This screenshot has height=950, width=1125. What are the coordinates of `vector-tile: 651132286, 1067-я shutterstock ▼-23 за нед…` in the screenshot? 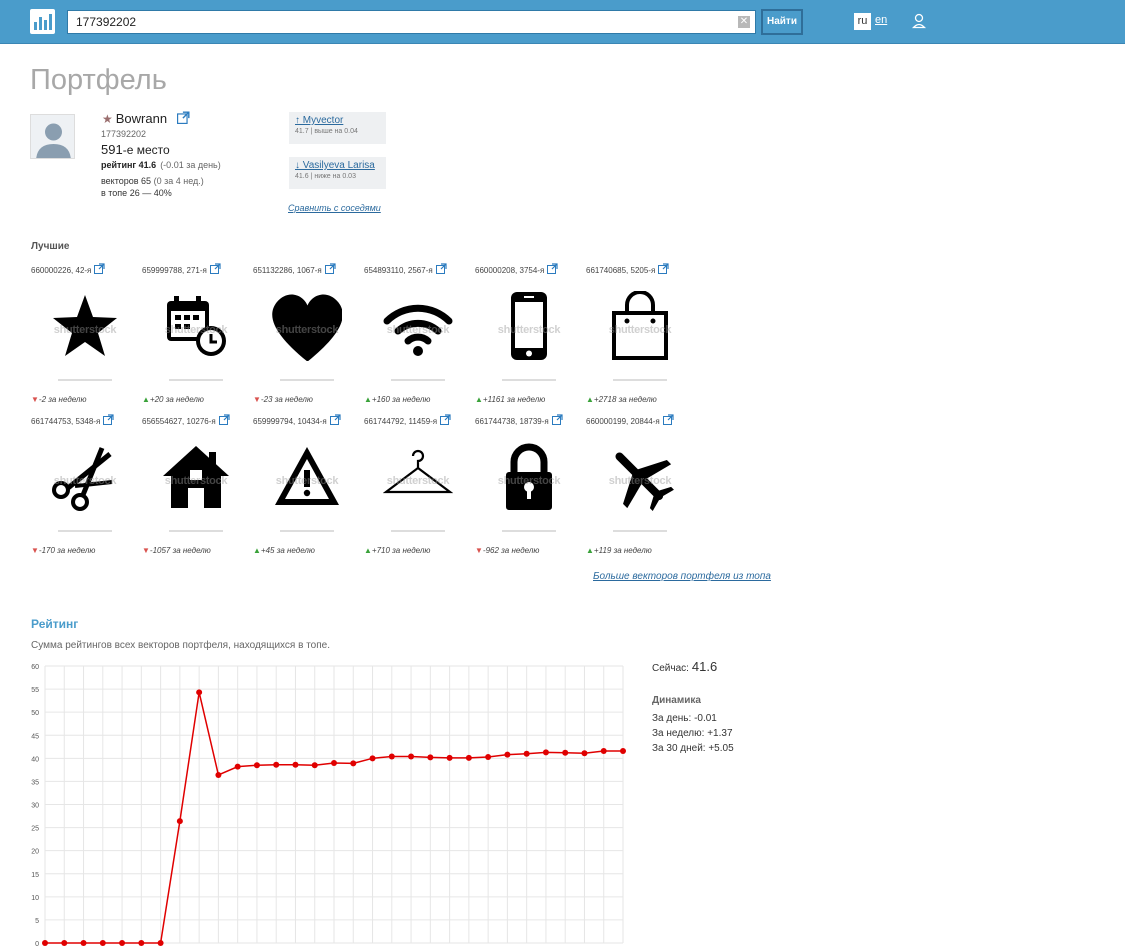 It's located at (307, 335).